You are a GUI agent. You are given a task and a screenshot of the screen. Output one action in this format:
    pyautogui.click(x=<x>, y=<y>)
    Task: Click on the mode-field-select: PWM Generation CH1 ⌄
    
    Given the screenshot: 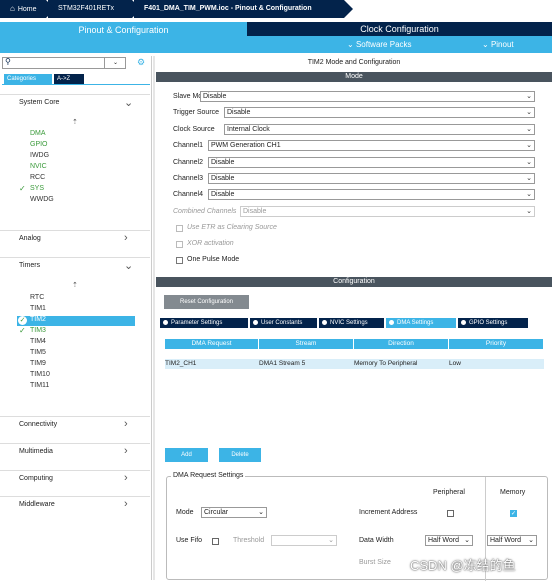 What is the action you would take?
    pyautogui.click(x=371, y=146)
    